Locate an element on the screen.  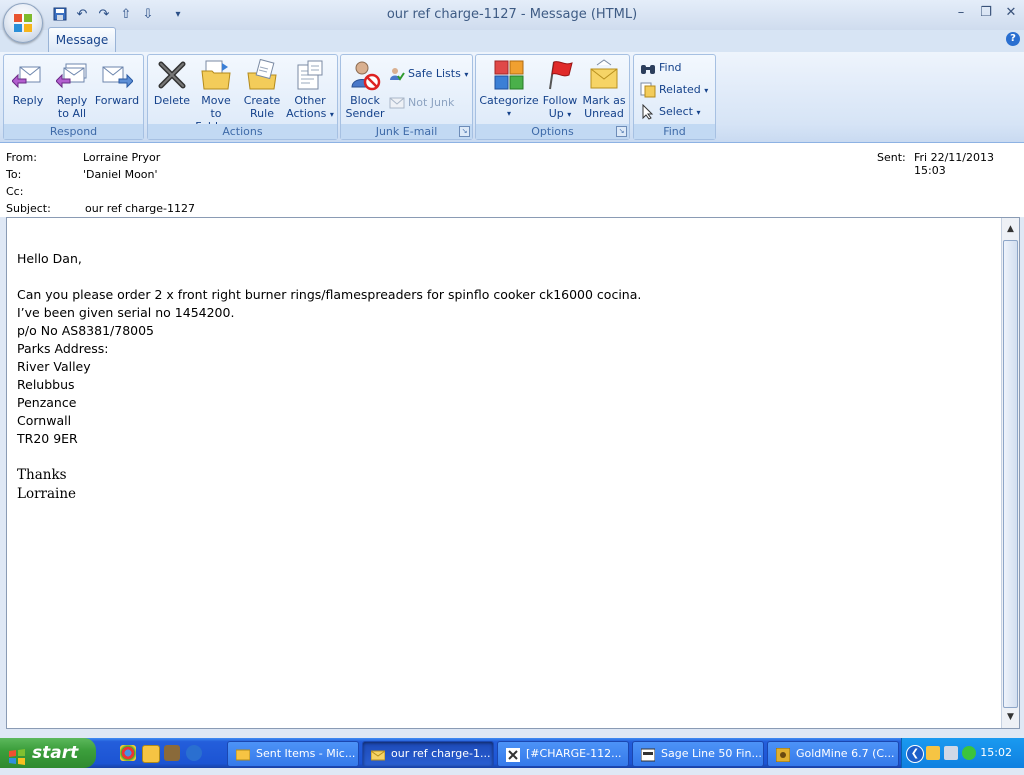
related-button: Related ▾ is located at coordinates (674, 90).